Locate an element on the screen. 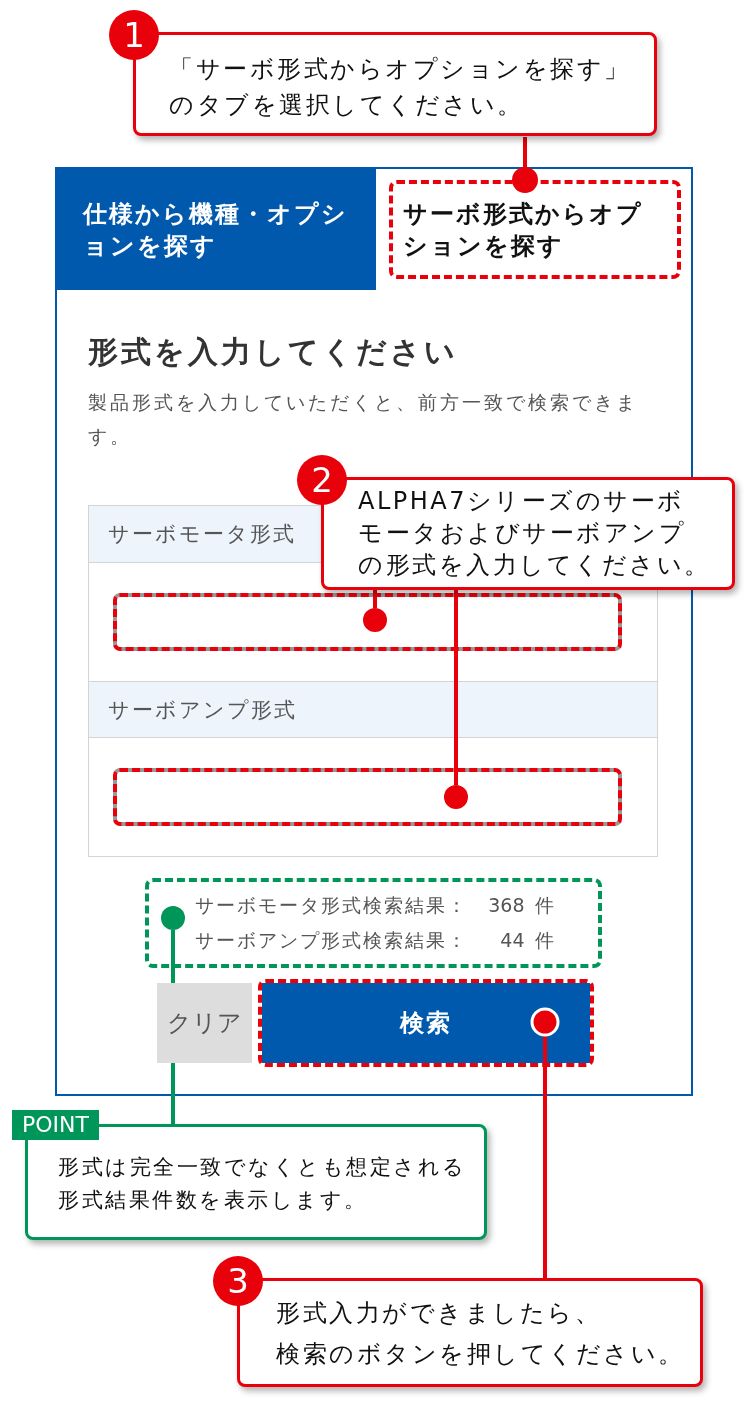  section-heading: 形式を入力してください is located at coordinates (273, 352).